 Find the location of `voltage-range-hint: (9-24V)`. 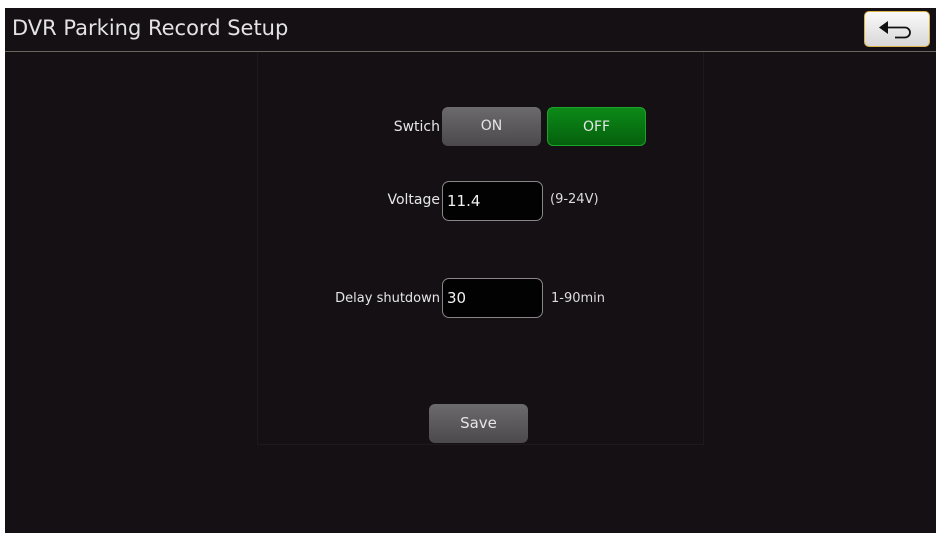

voltage-range-hint: (9-24V) is located at coordinates (574, 199).